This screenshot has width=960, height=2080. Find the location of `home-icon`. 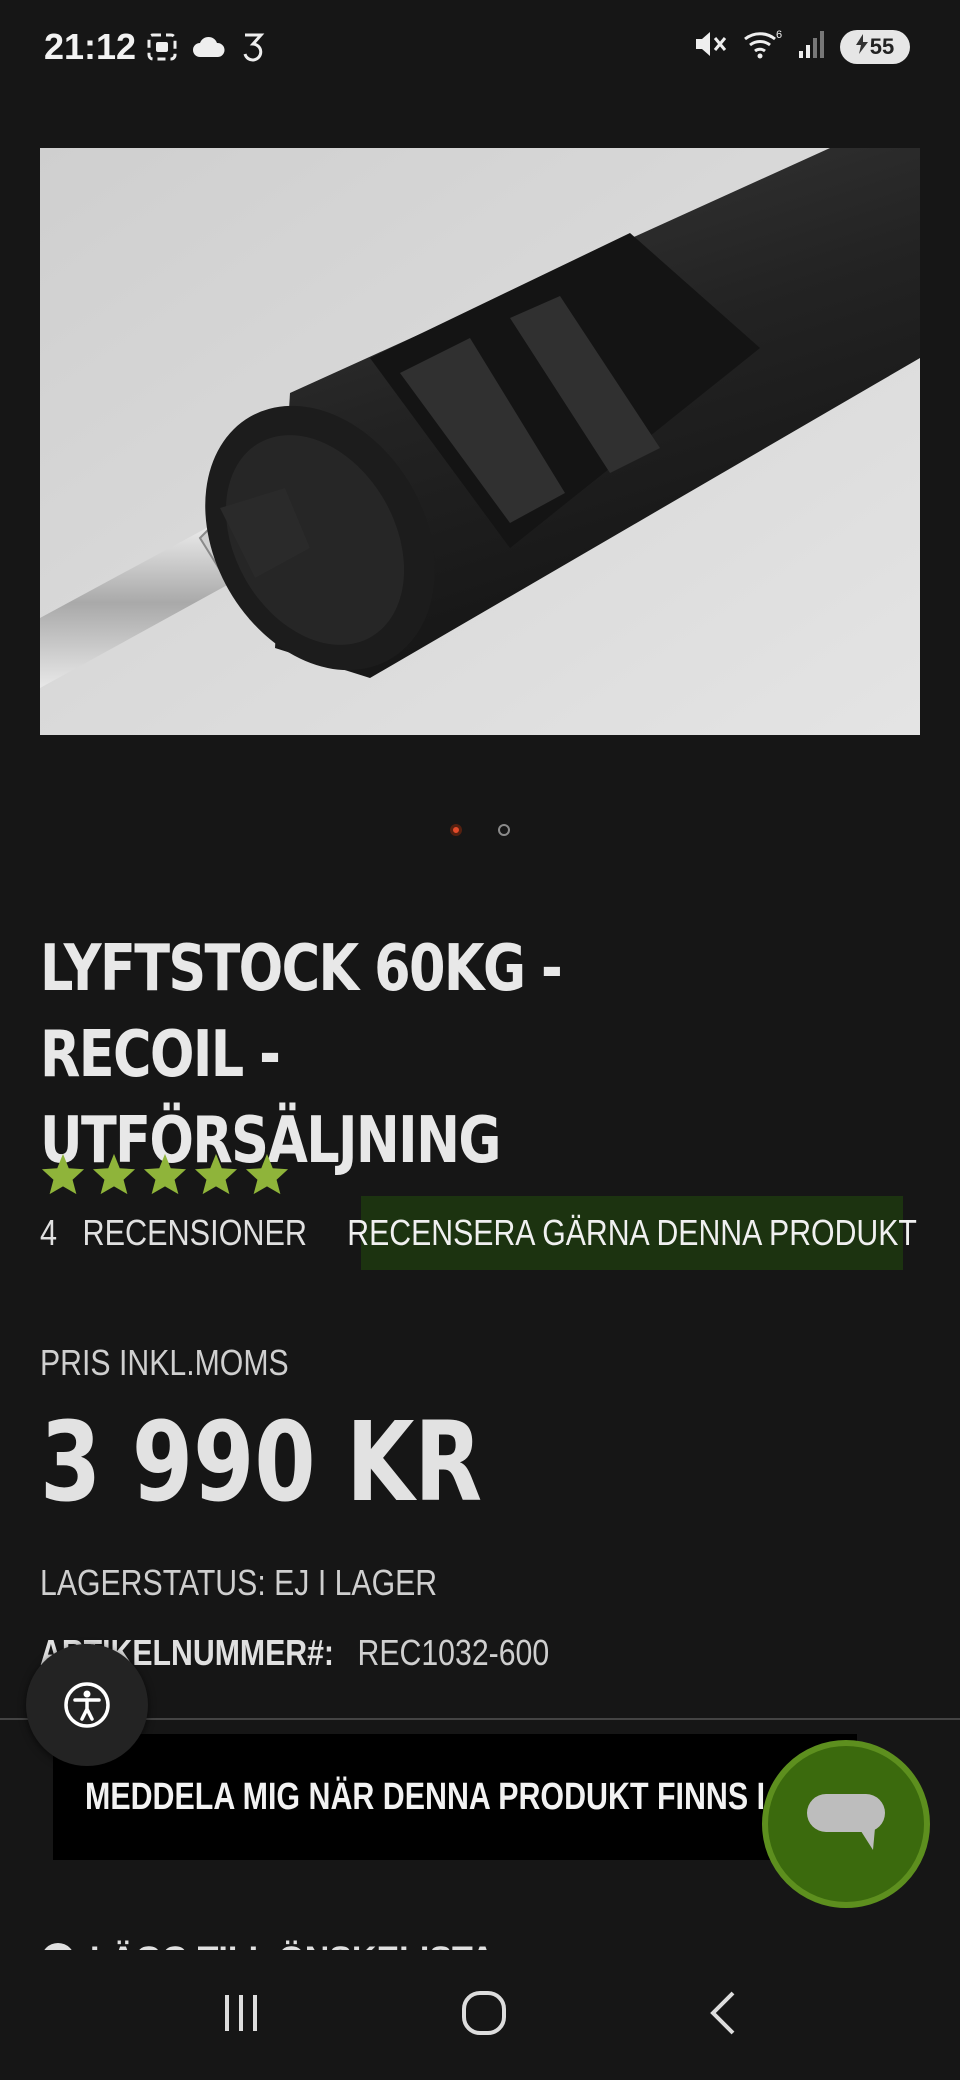

home-icon is located at coordinates (484, 2015).